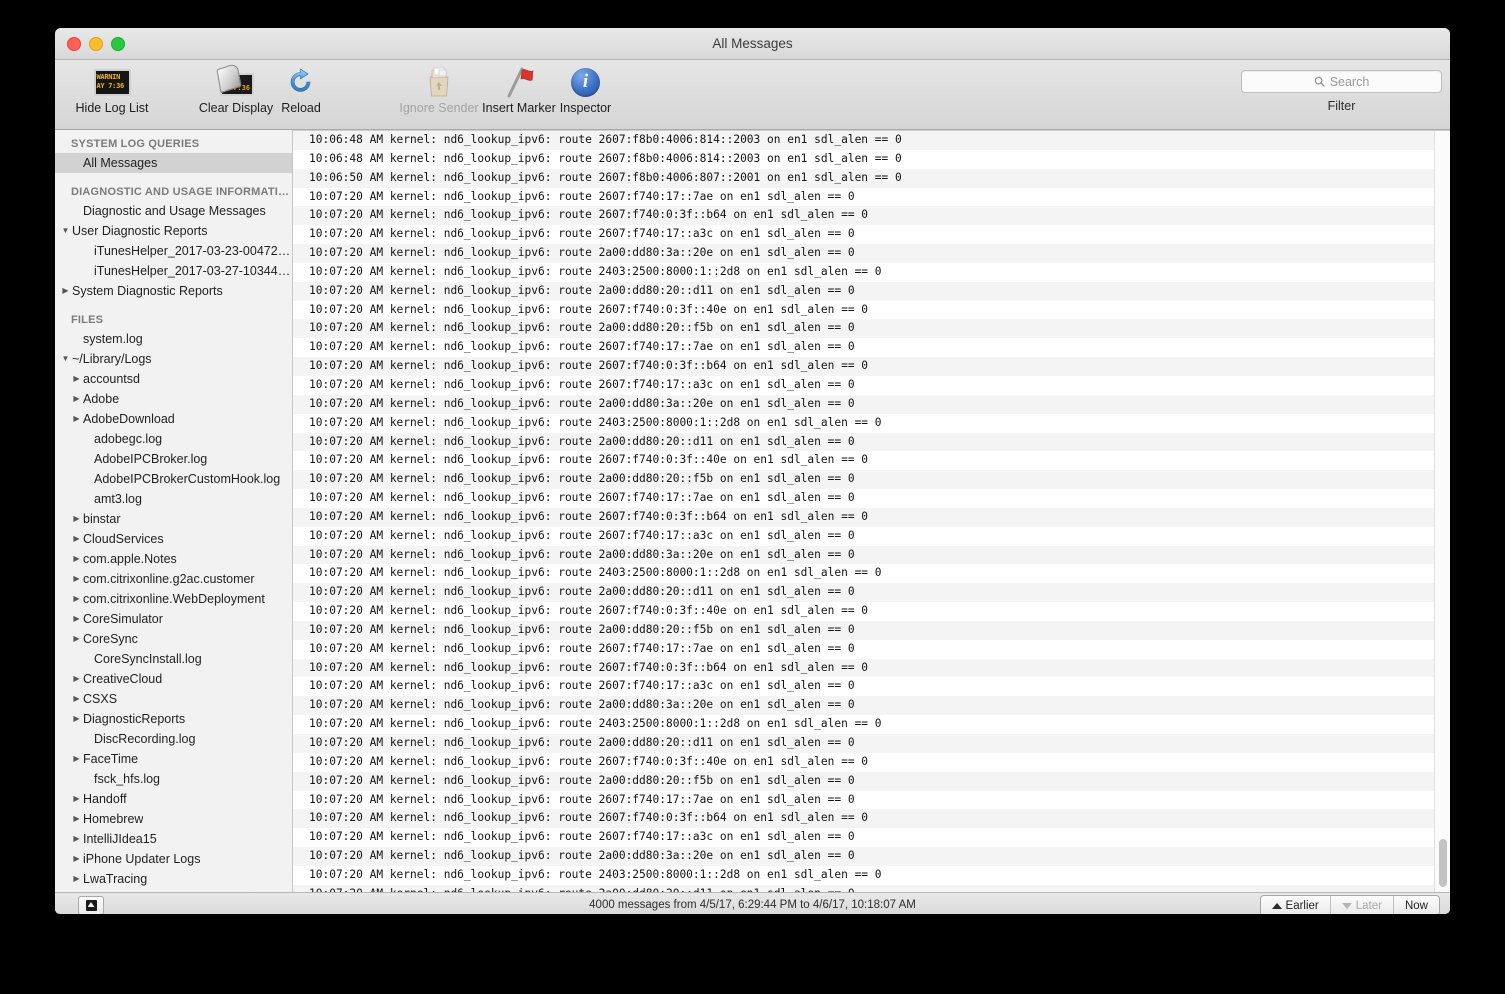 This screenshot has width=1505, height=994. I want to click on sidebar-item-com-citrixonline-g2ac-customer: ▶ com.citrixonline.g2ac.customer, so click(173, 579).